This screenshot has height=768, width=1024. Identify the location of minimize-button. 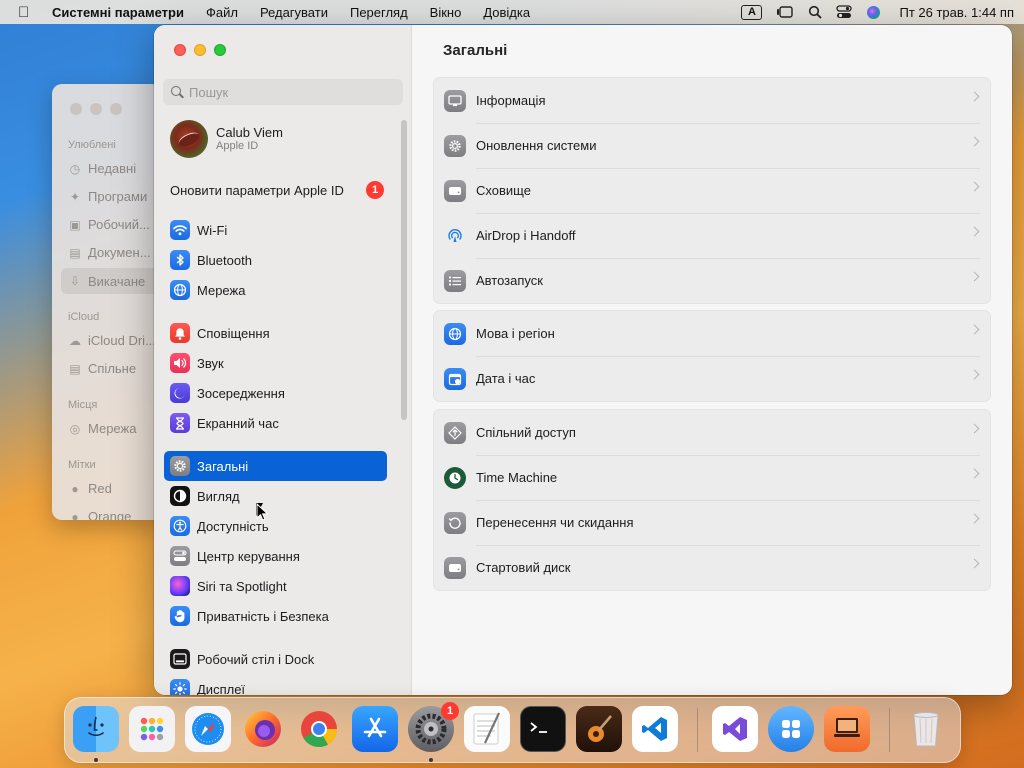
(200, 50).